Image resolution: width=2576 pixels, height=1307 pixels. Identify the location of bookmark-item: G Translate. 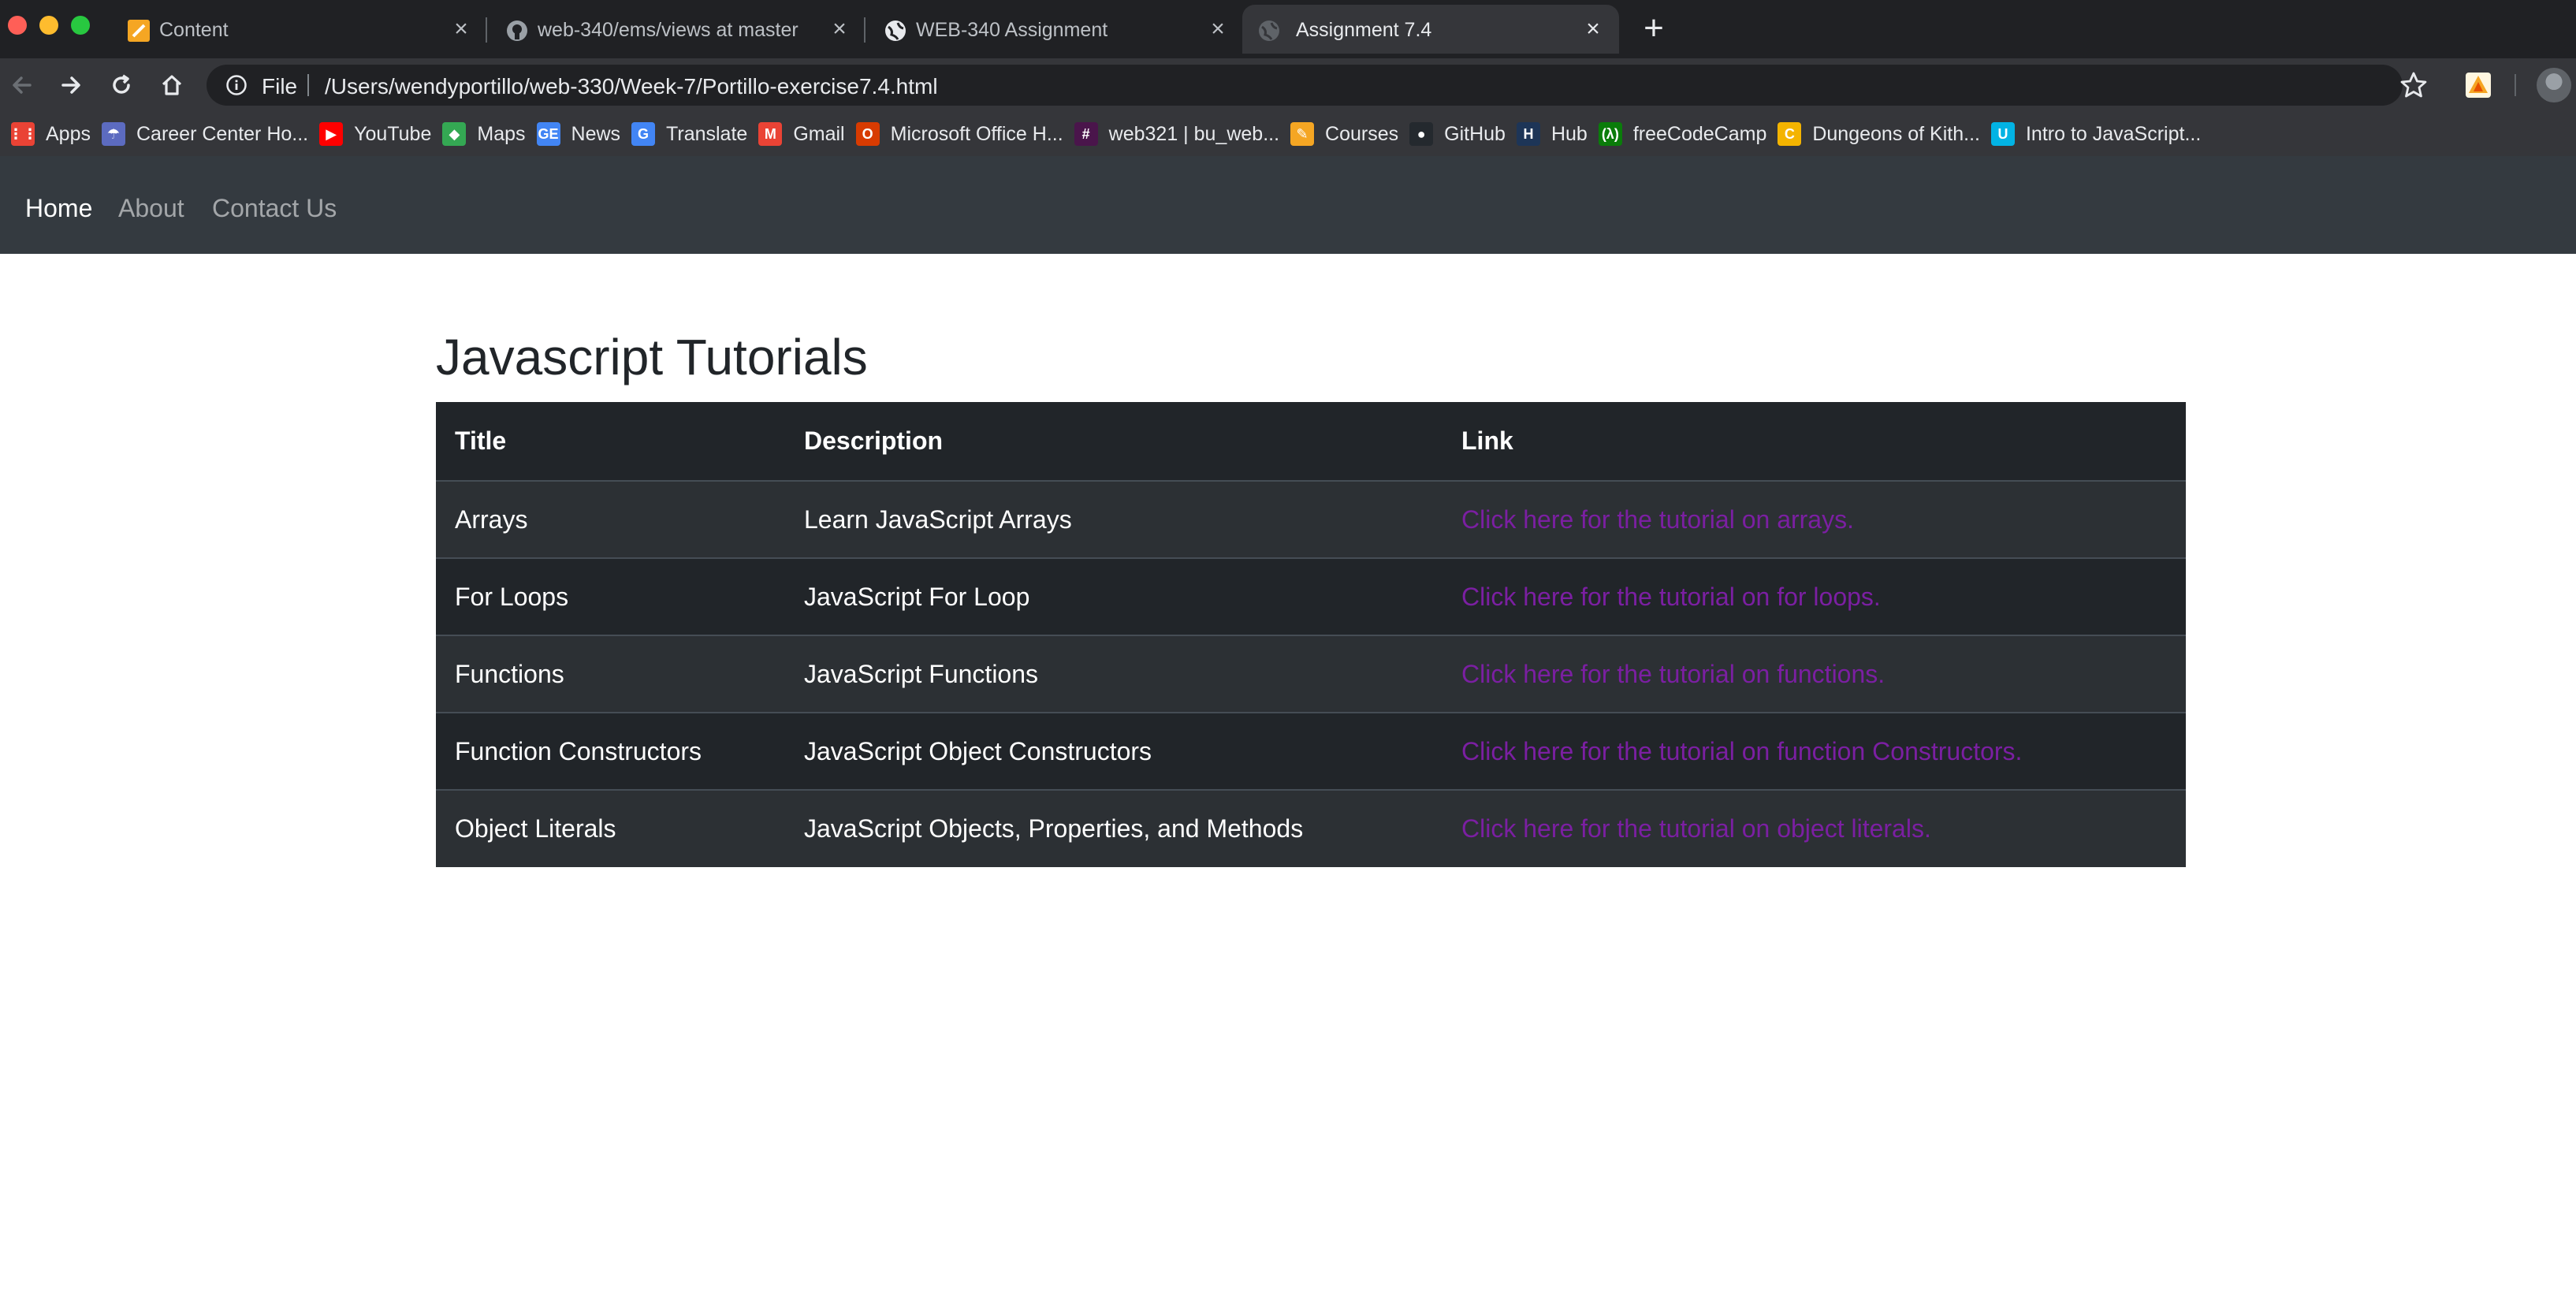
(689, 134).